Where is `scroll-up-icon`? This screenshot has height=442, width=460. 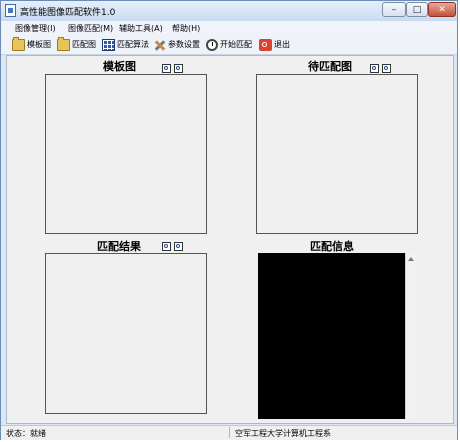 scroll-up-icon is located at coordinates (411, 259).